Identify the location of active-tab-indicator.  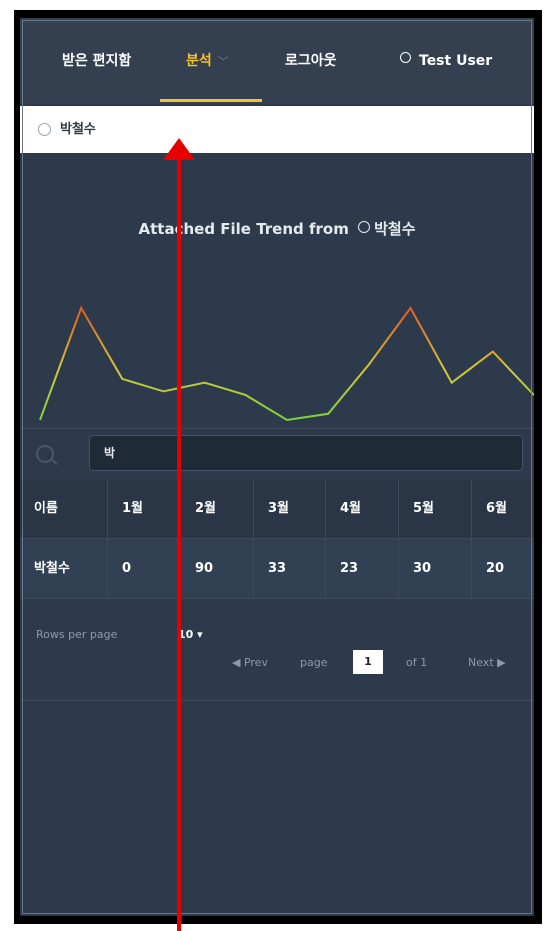
(211, 100).